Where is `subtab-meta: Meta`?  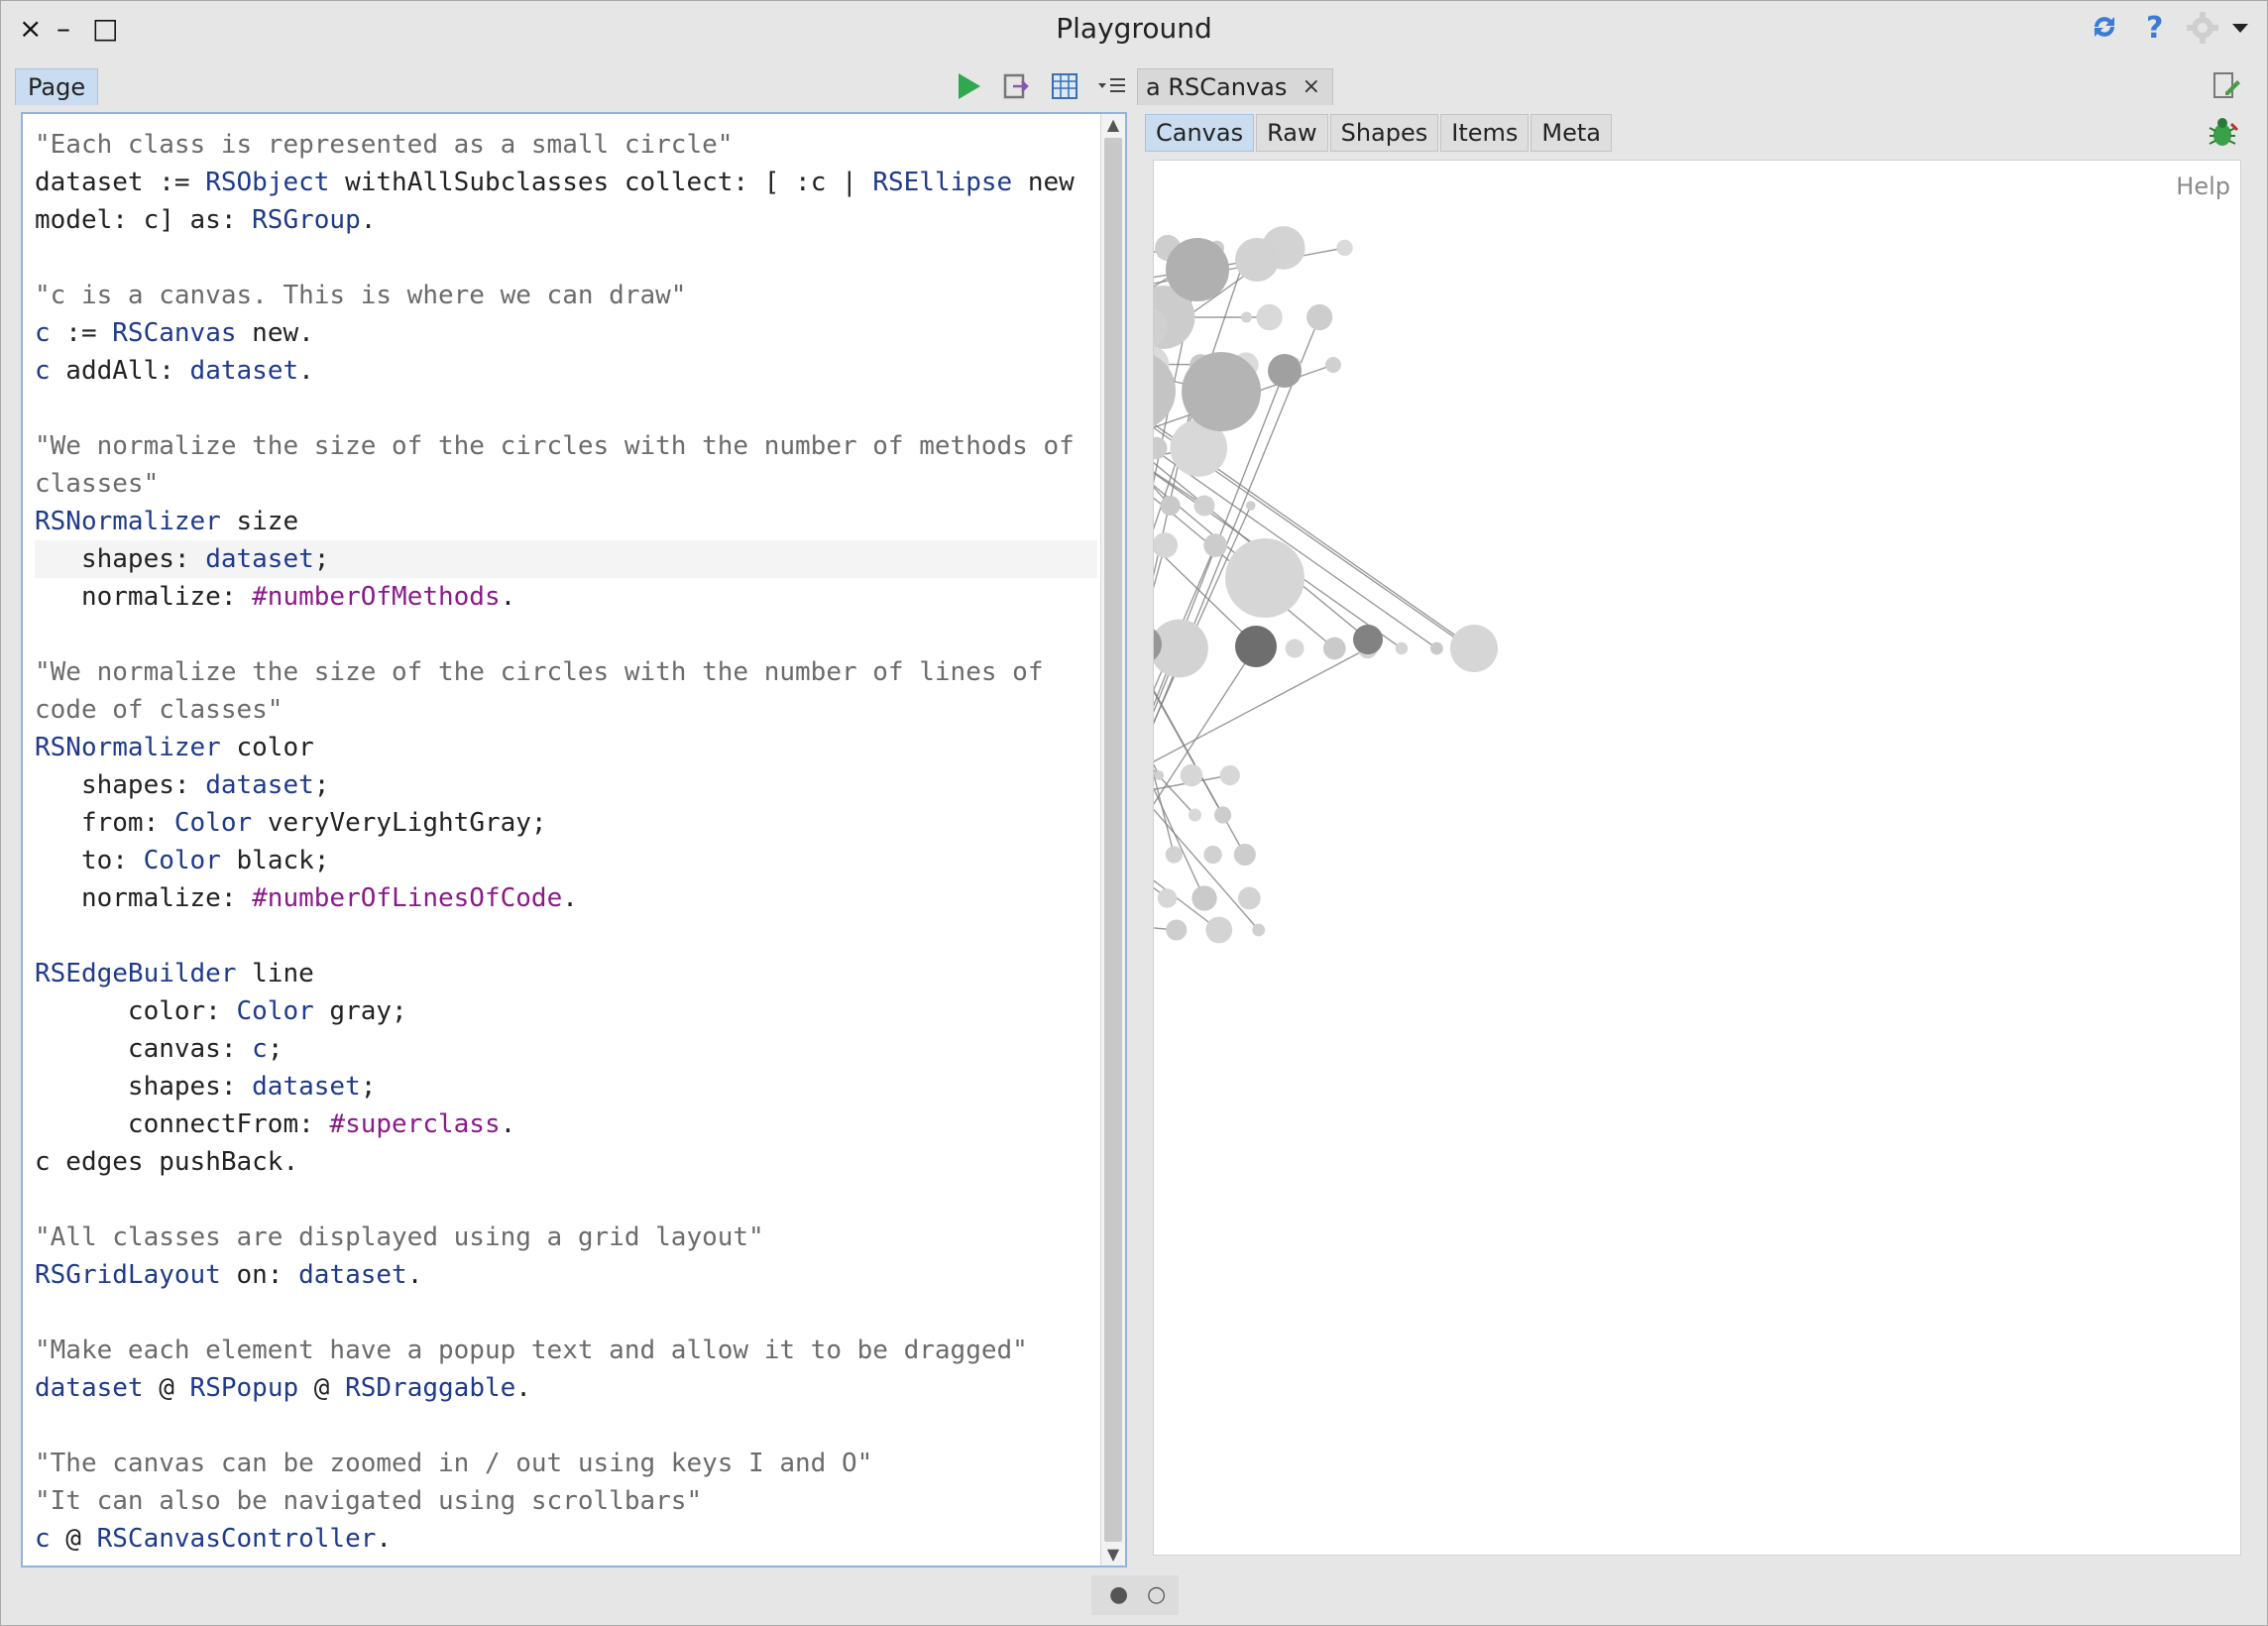
subtab-meta: Meta is located at coordinates (1571, 133).